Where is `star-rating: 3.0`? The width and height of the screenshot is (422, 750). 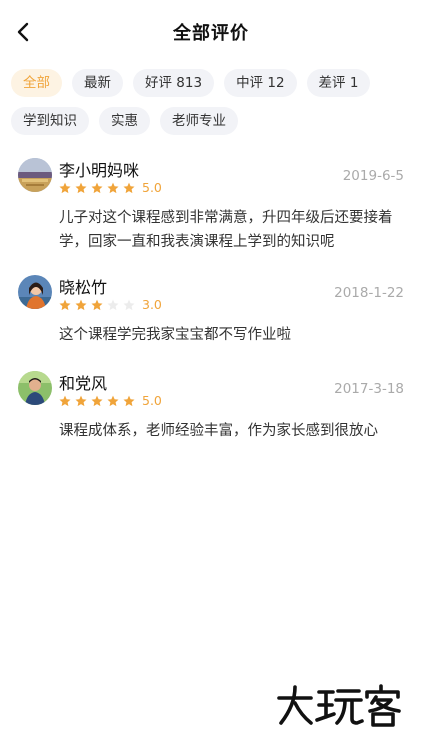 star-rating: 3.0 is located at coordinates (110, 304).